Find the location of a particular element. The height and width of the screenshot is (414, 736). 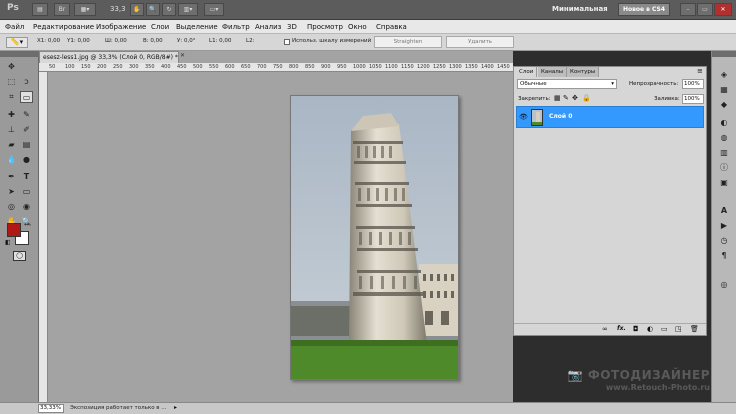

status-zoom-input: 33,33% is located at coordinates (51, 408).